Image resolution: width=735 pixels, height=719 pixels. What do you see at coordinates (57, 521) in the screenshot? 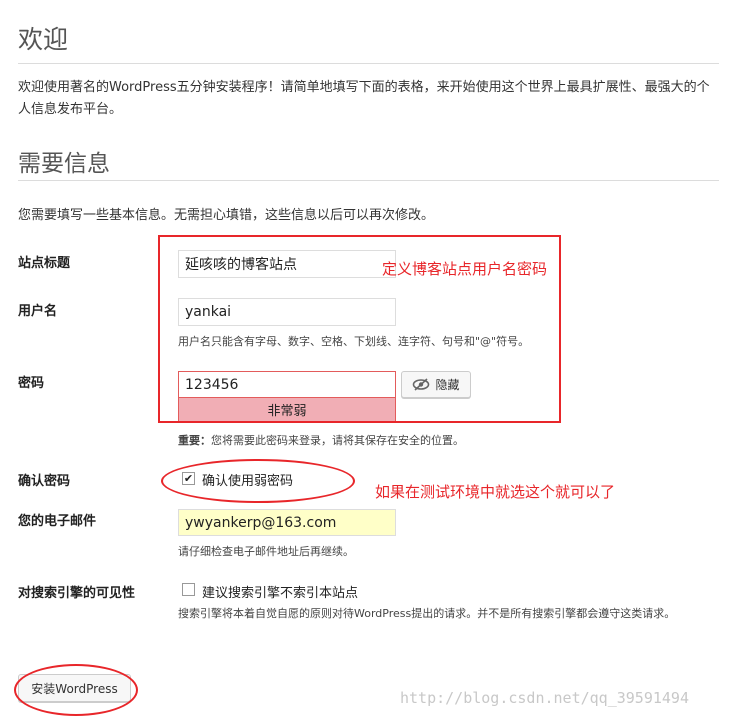
I see `email-label: 您的电子邮件` at bounding box center [57, 521].